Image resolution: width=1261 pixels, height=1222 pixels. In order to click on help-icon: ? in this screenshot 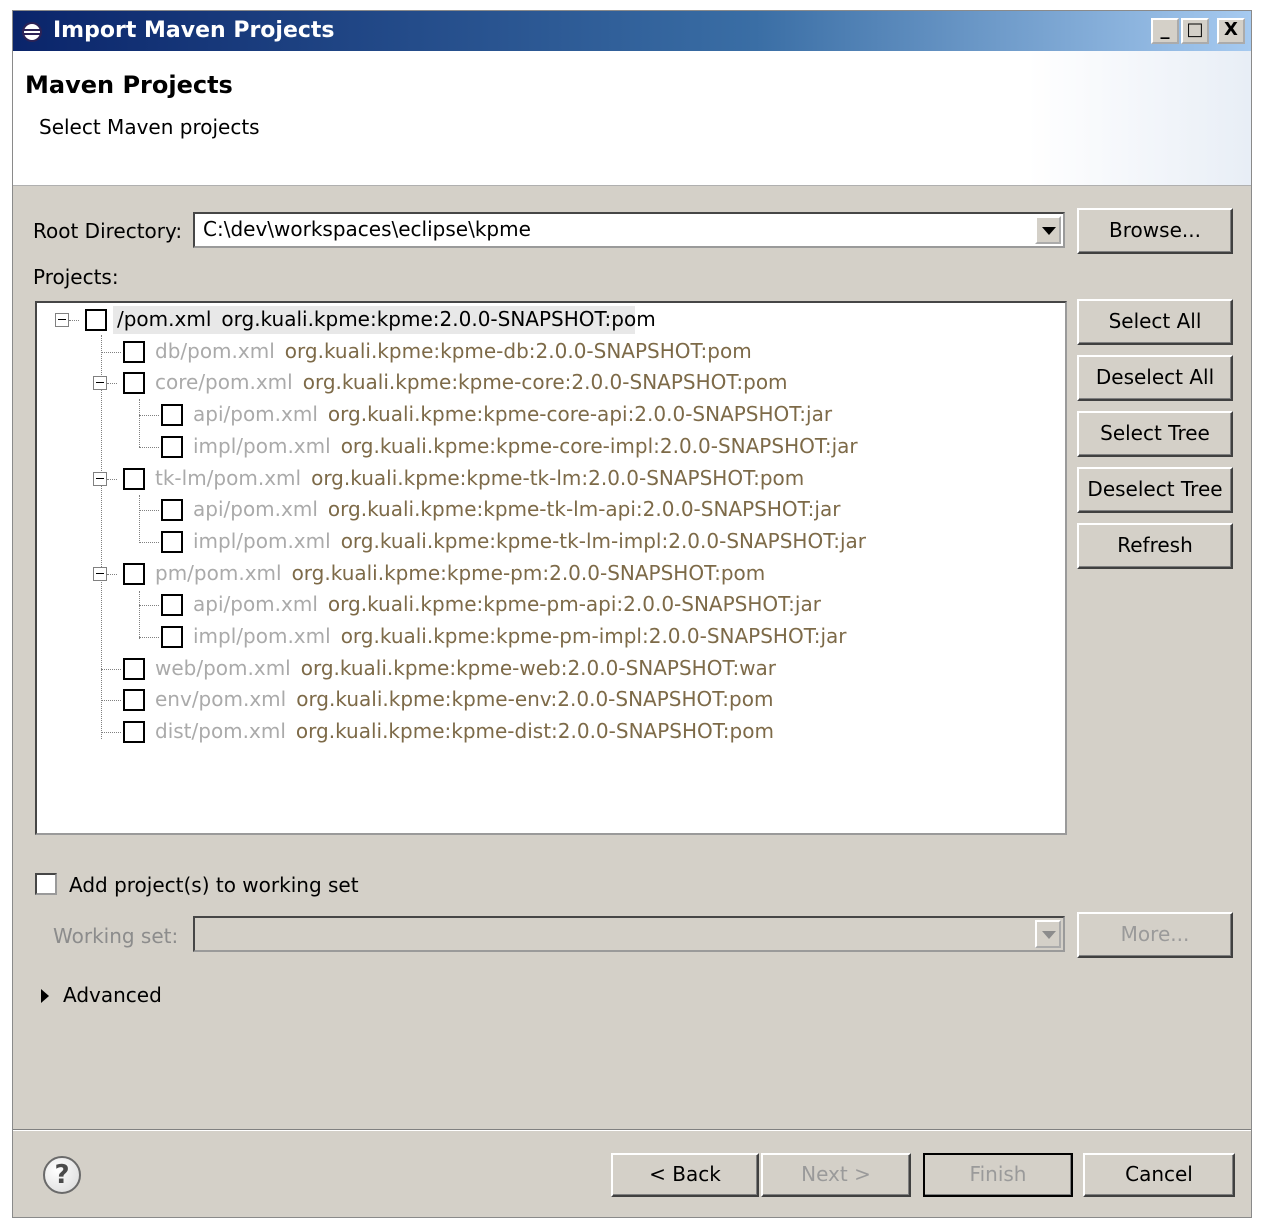, I will do `click(62, 1175)`.